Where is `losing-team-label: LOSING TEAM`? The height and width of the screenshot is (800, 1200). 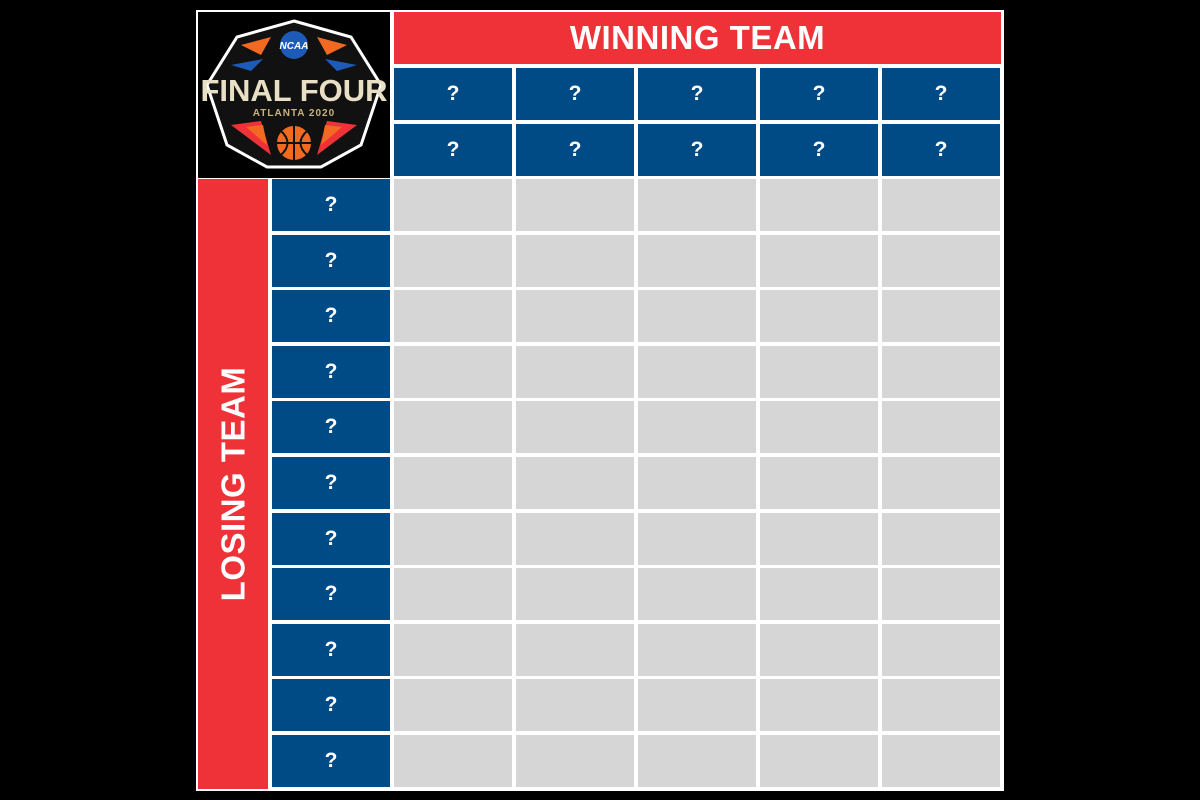
losing-team-label: LOSING TEAM is located at coordinates (233, 484).